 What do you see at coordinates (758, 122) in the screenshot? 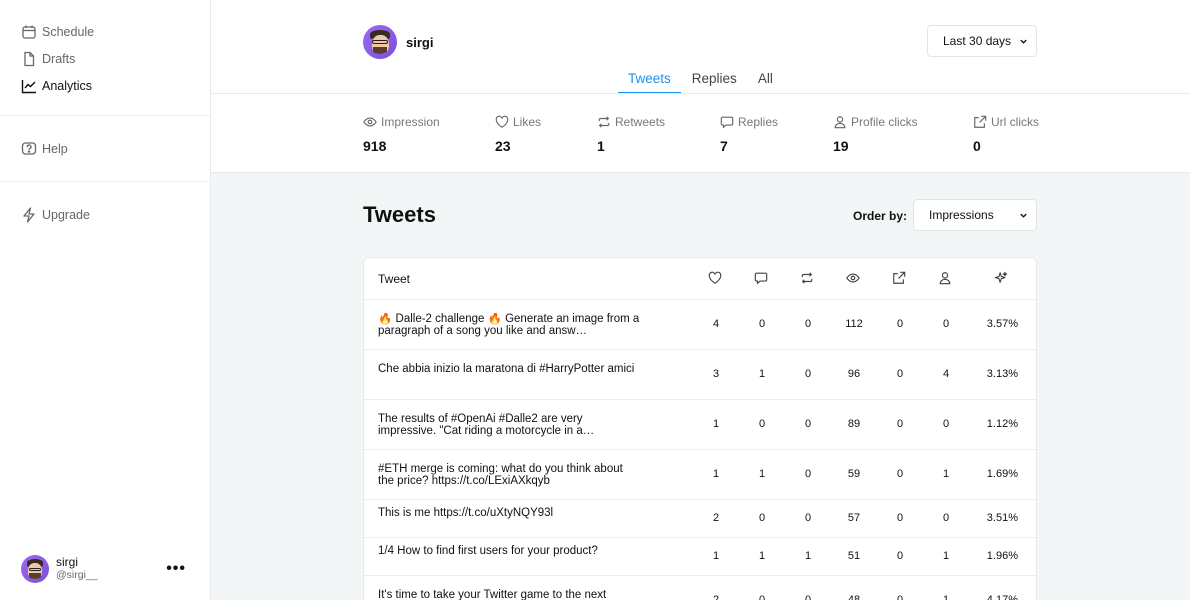
I see `stat-label: Replies` at bounding box center [758, 122].